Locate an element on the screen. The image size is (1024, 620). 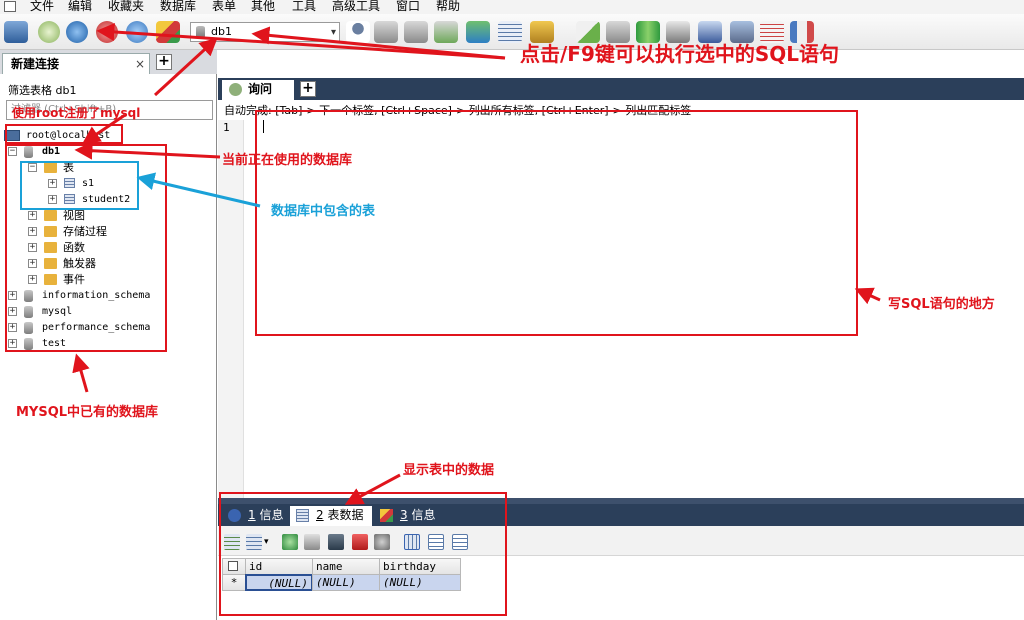
export-db-icon is located at coordinates (446, 32).